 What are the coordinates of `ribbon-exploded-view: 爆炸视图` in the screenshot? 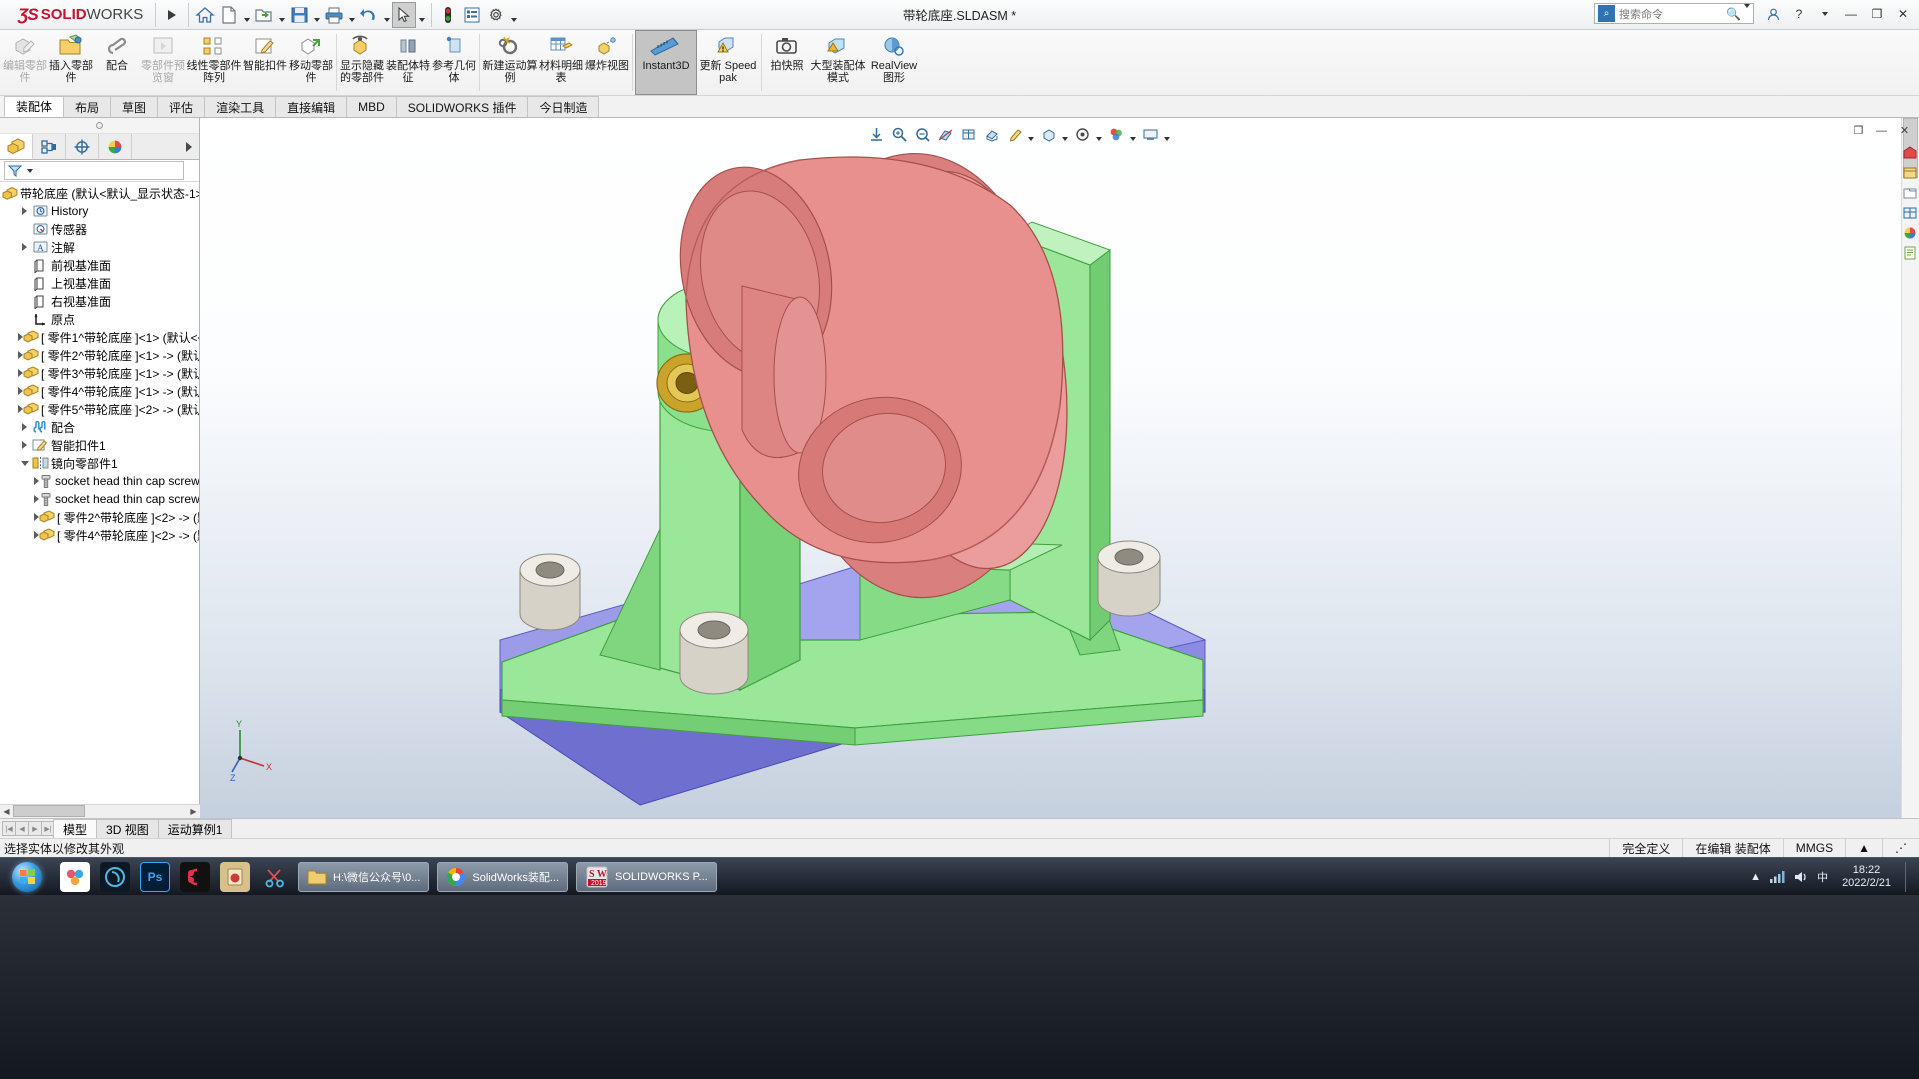 It's located at (607, 62).